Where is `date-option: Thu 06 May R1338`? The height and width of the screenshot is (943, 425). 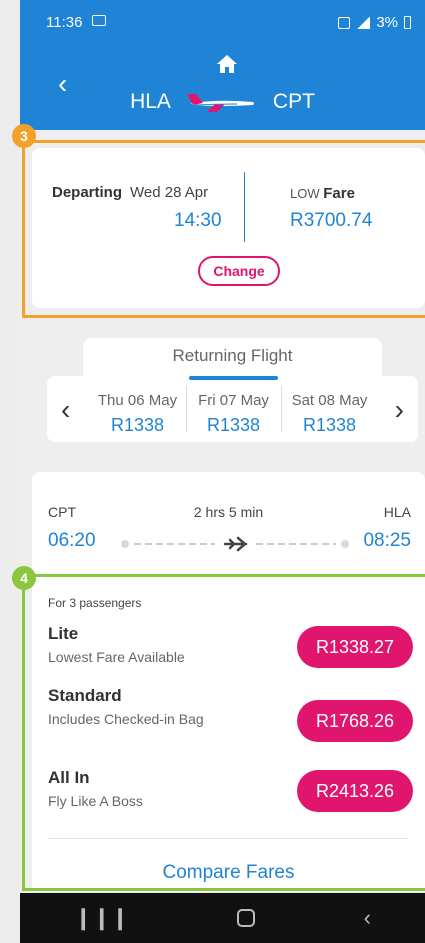
date-option: Thu 06 May R1338 is located at coordinates (137, 409).